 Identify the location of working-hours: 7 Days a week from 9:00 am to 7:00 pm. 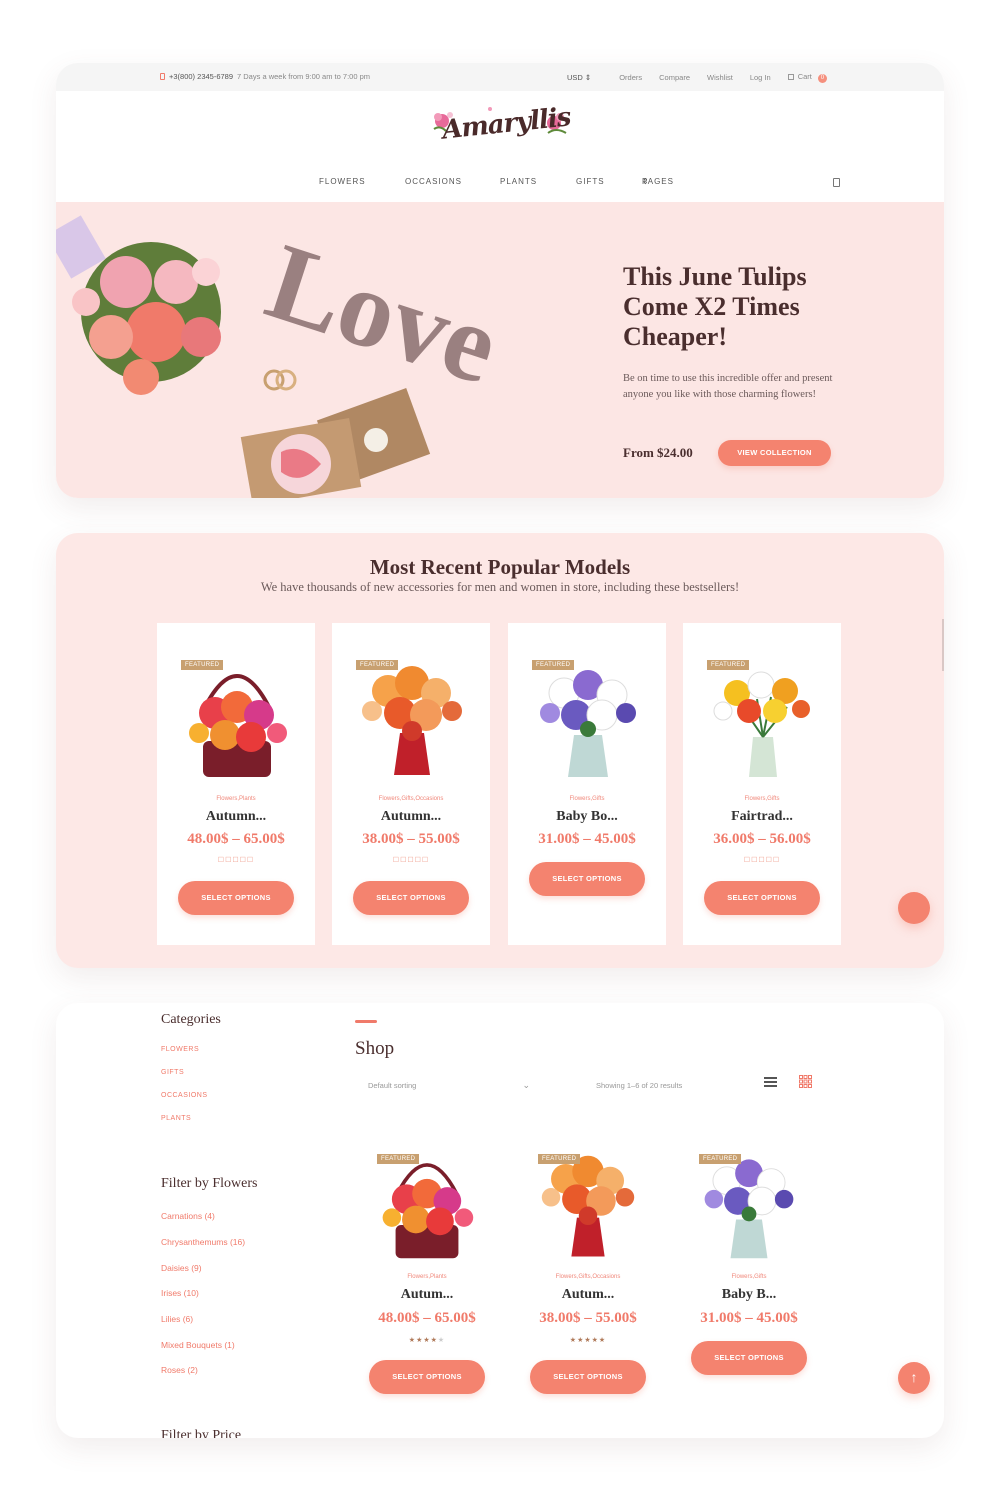
(303, 76).